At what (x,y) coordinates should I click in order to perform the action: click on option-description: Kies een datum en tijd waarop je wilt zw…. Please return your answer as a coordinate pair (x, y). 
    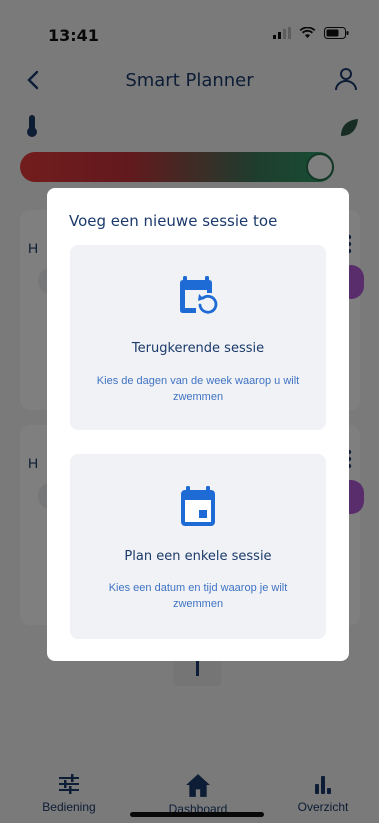
    Looking at the image, I should click on (198, 596).